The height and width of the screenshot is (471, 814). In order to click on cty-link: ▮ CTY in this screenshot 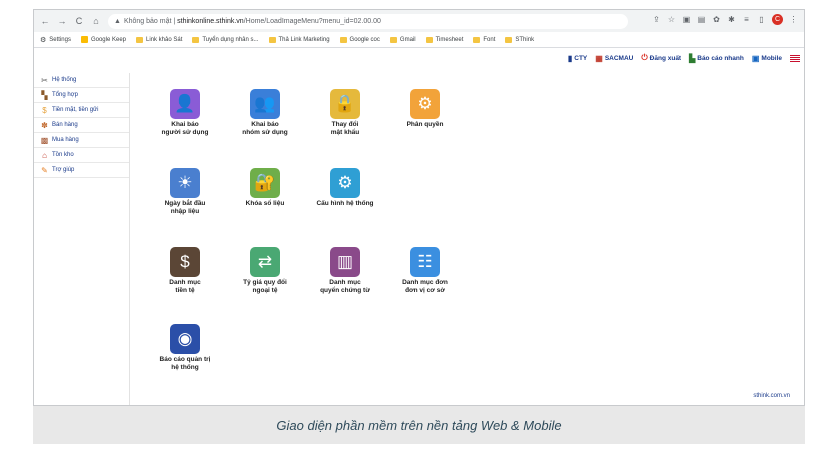, I will do `click(577, 58)`.